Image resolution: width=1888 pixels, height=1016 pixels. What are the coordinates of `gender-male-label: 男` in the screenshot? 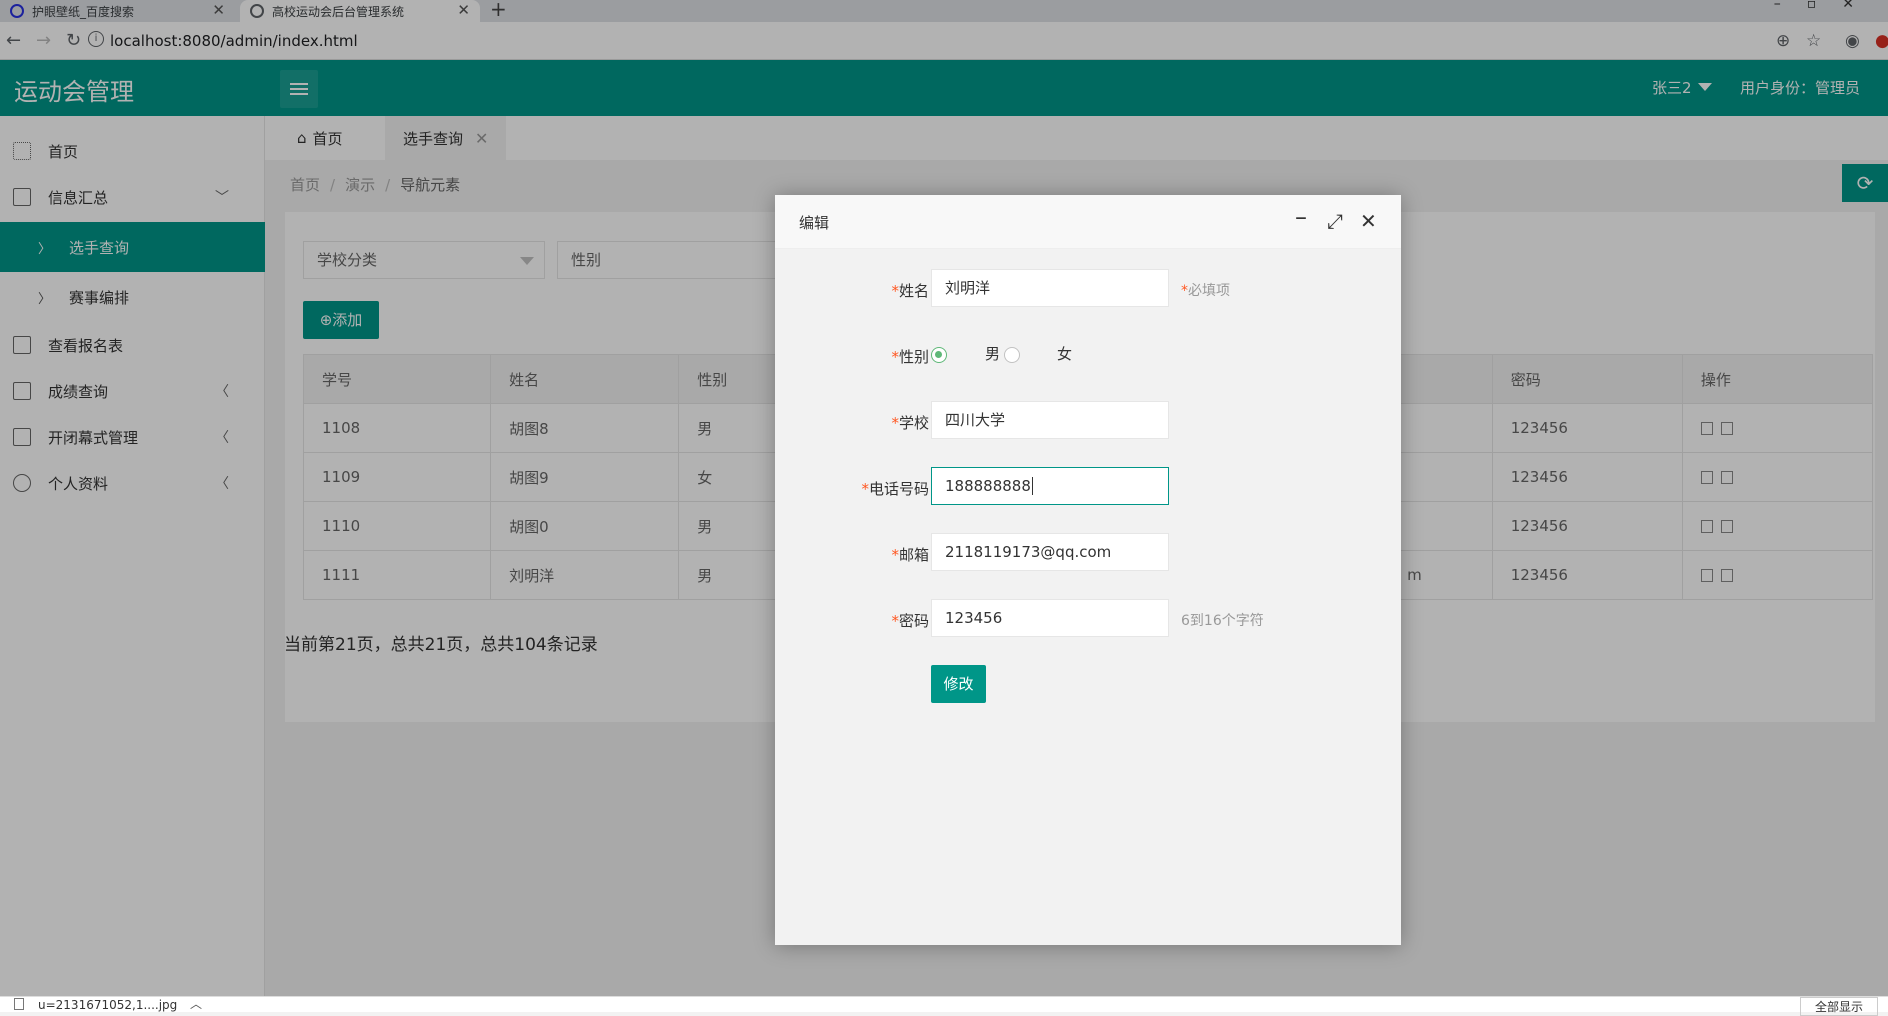 It's located at (992, 353).